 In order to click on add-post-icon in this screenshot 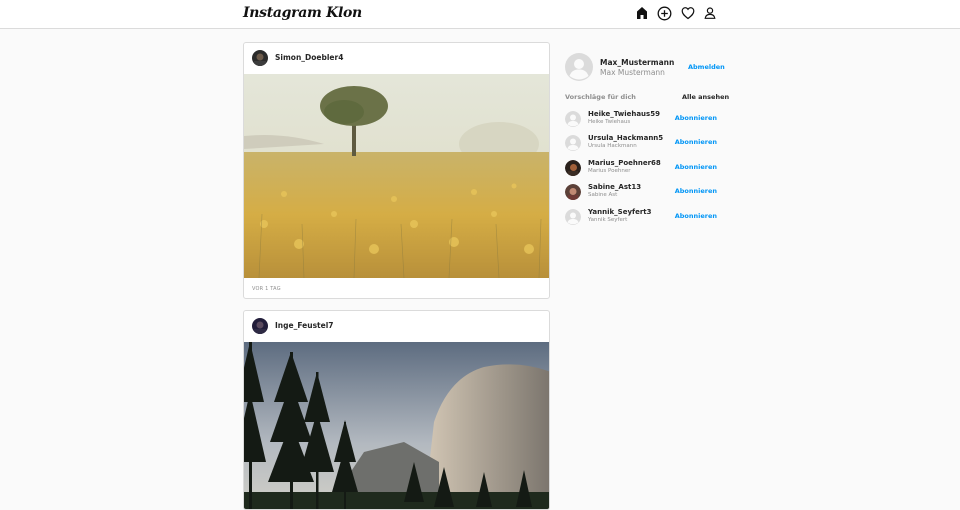, I will do `click(664, 14)`.